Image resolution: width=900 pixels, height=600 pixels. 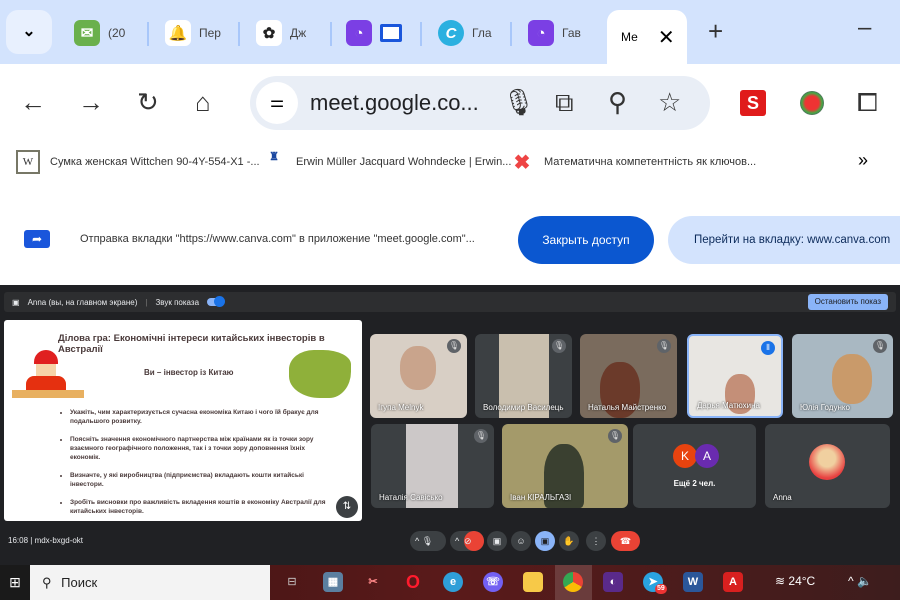 What do you see at coordinates (812, 103) in the screenshot?
I see `extension-round-icon` at bounding box center [812, 103].